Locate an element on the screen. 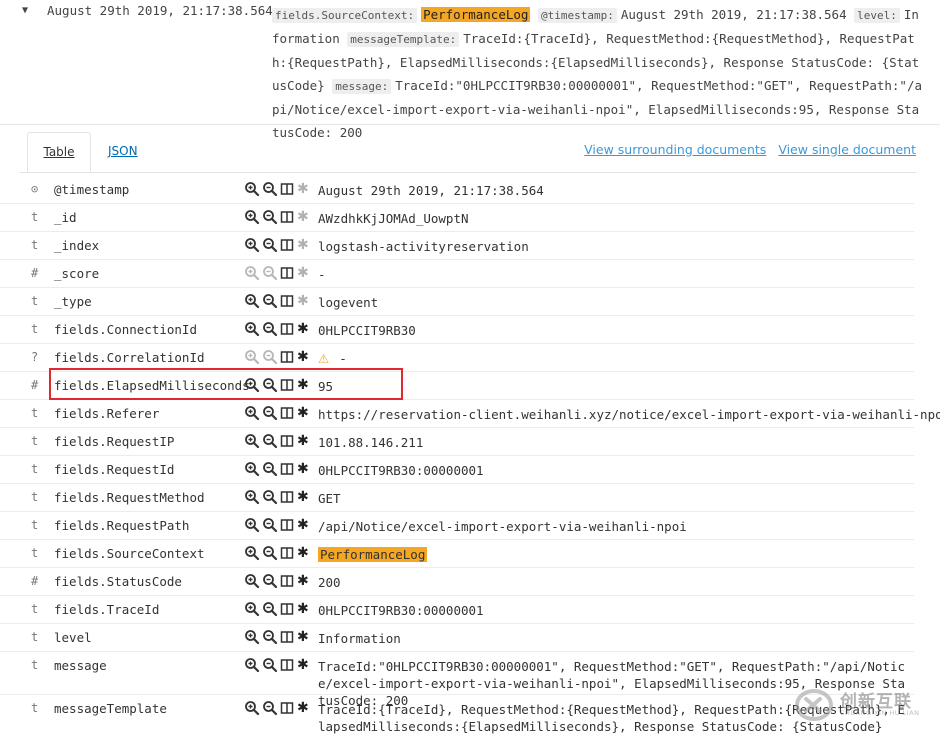 The width and height of the screenshot is (940, 737). field-value: 101.88.146.211 is located at coordinates (612, 442).